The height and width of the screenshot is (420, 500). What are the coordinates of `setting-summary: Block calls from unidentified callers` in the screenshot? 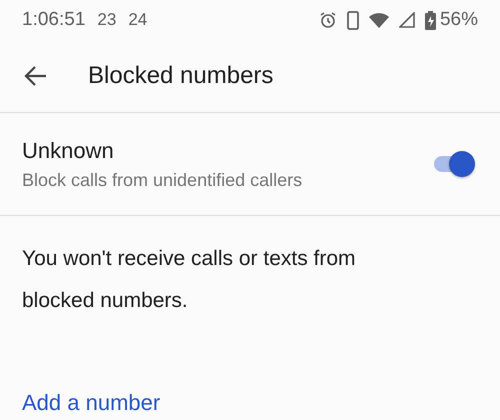 It's located at (163, 180).